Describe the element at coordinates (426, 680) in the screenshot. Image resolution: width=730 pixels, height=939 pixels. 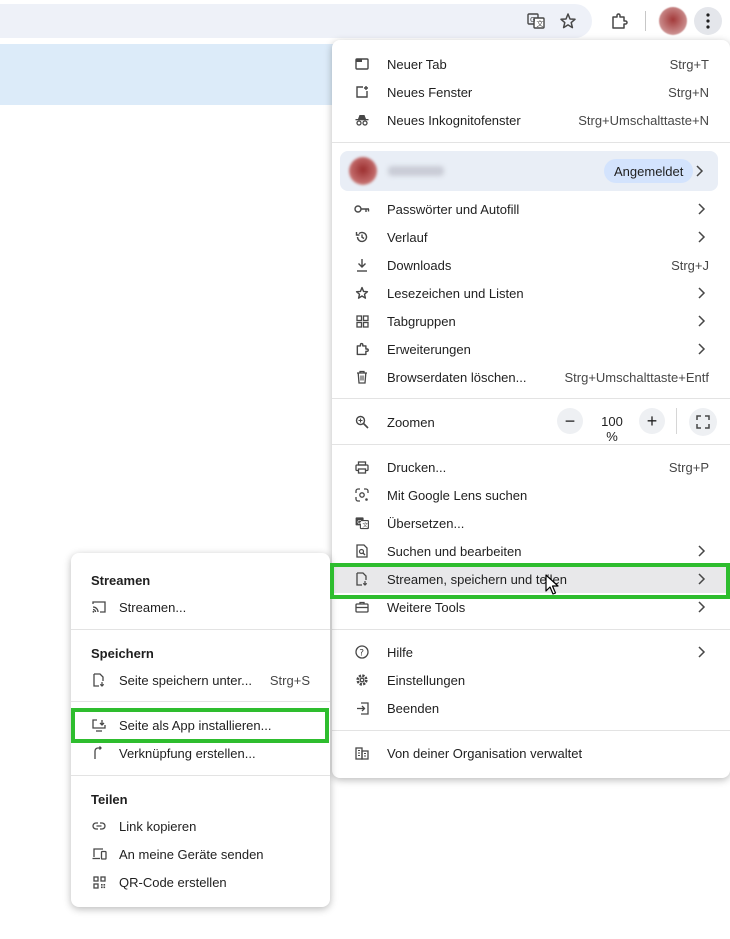
I see `menu-item-label: Einstellungen` at that location.